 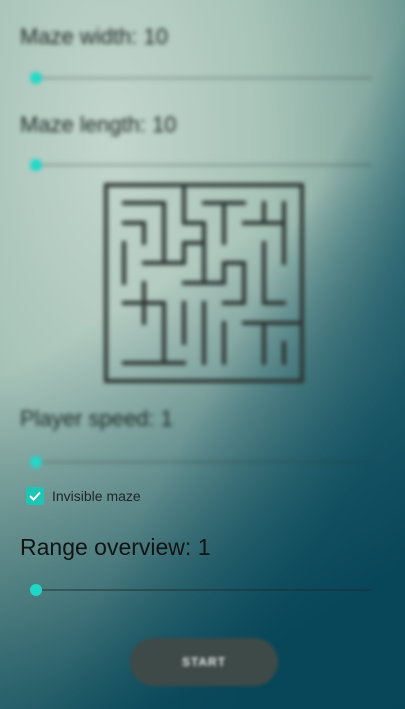 What do you see at coordinates (204, 662) in the screenshot?
I see `start-button: START` at bounding box center [204, 662].